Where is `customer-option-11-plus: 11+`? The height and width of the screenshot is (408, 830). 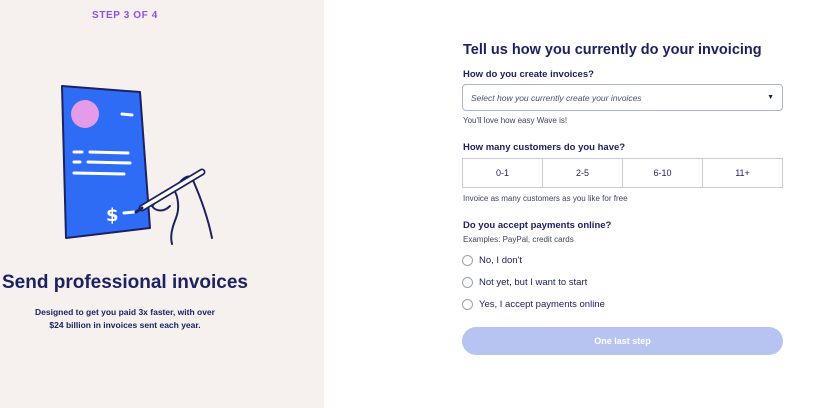
customer-option-11-plus: 11+ is located at coordinates (742, 173).